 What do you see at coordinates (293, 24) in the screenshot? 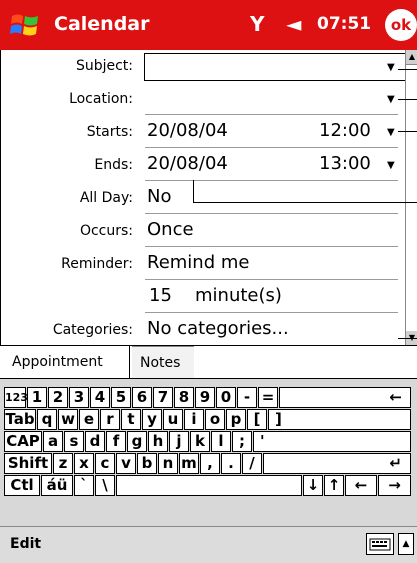
I see `speaker-icon: ◄` at bounding box center [293, 24].